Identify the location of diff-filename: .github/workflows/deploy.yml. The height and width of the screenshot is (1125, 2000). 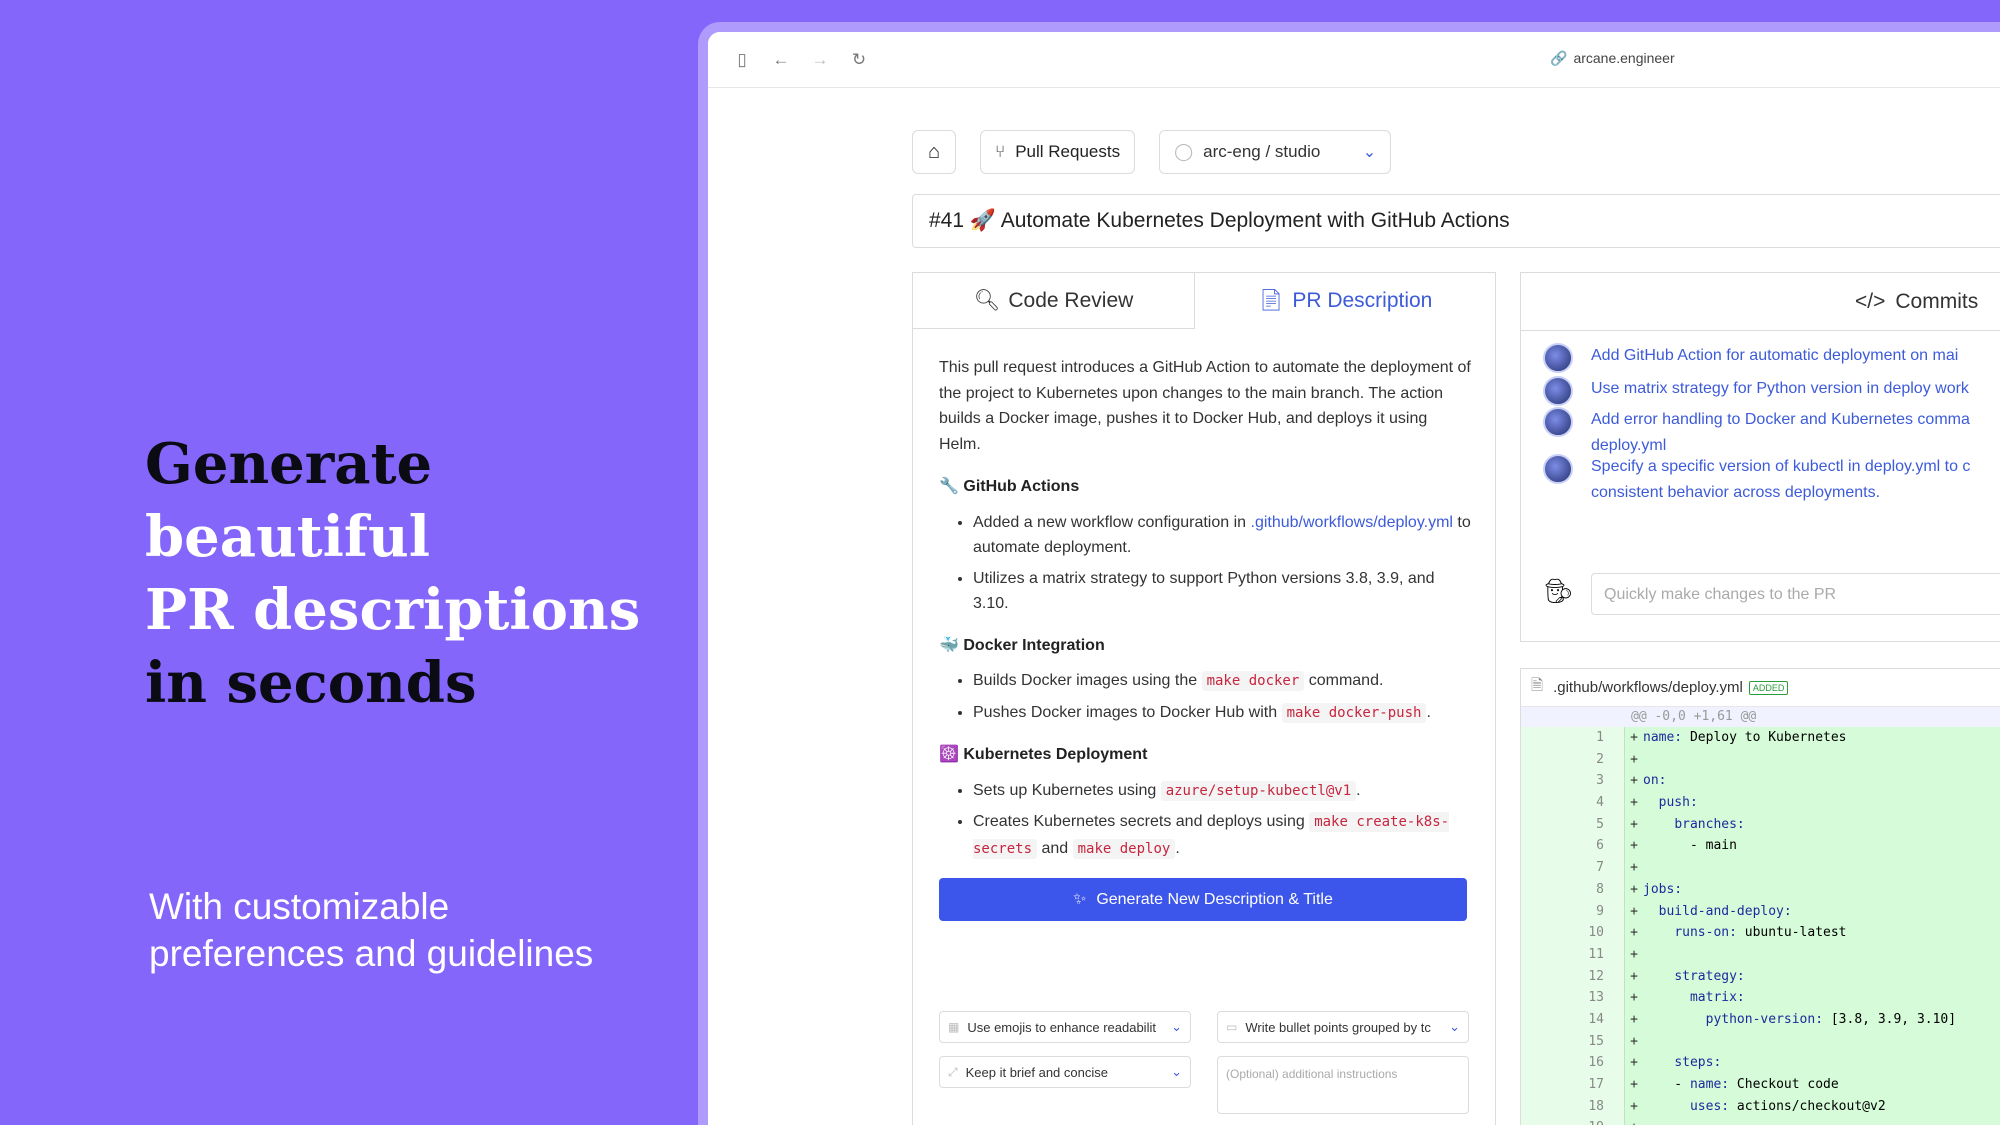
(1648, 687).